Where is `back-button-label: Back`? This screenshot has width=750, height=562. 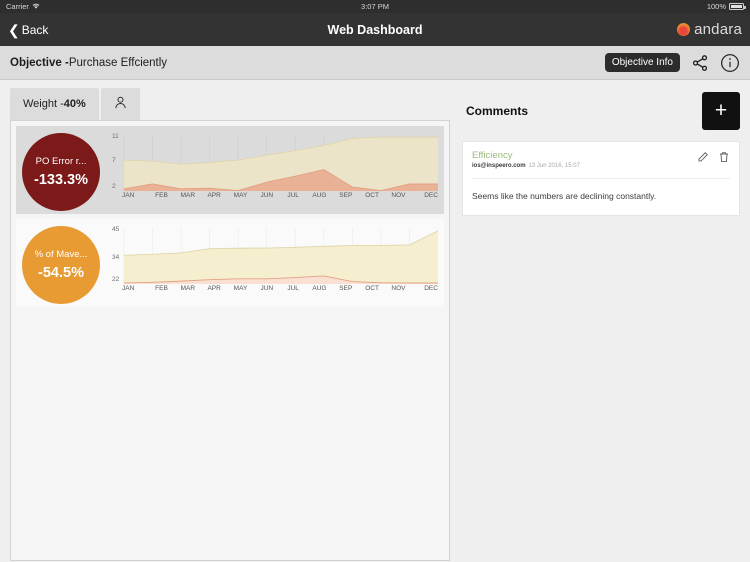 back-button-label: Back is located at coordinates (35, 29).